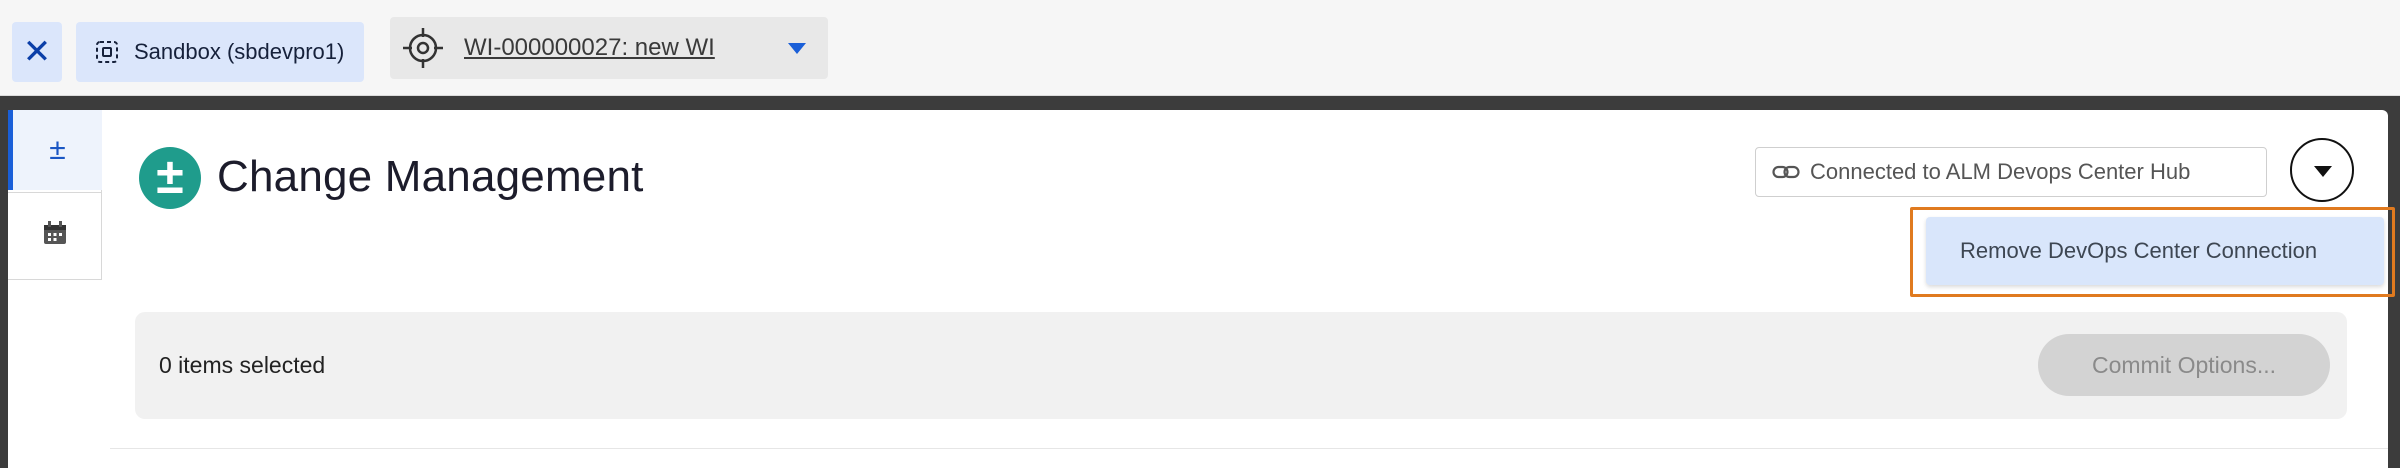  Describe the element at coordinates (2155, 251) in the screenshot. I see `remove-connection-menu-item: Remove DevOps Center Connection` at that location.